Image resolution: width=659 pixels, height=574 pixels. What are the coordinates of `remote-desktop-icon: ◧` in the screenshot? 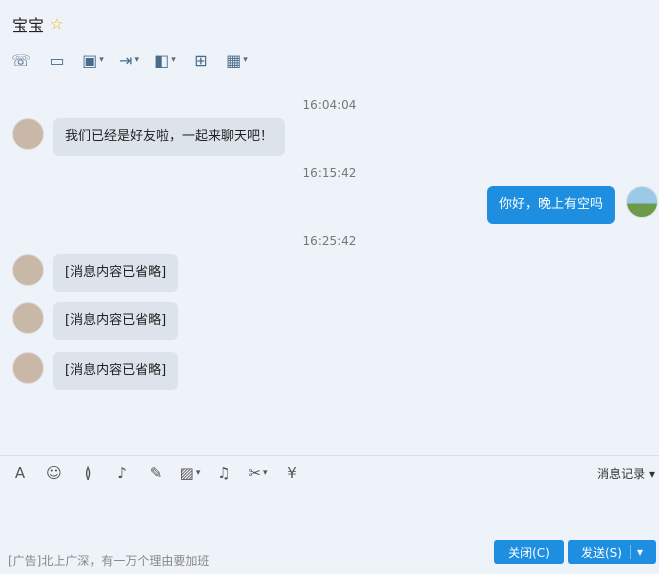 It's located at (165, 60).